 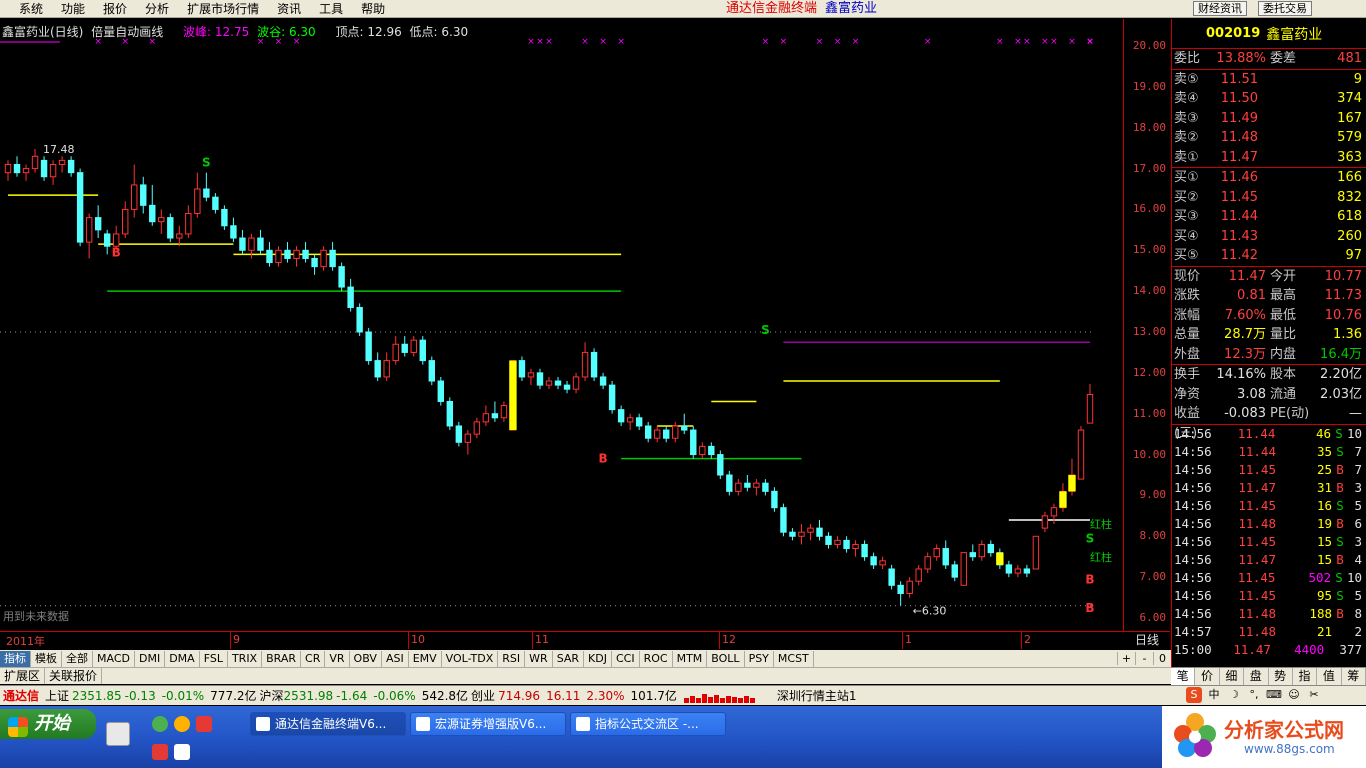 I want to click on quote-tab: 值, so click(x=1329, y=676).